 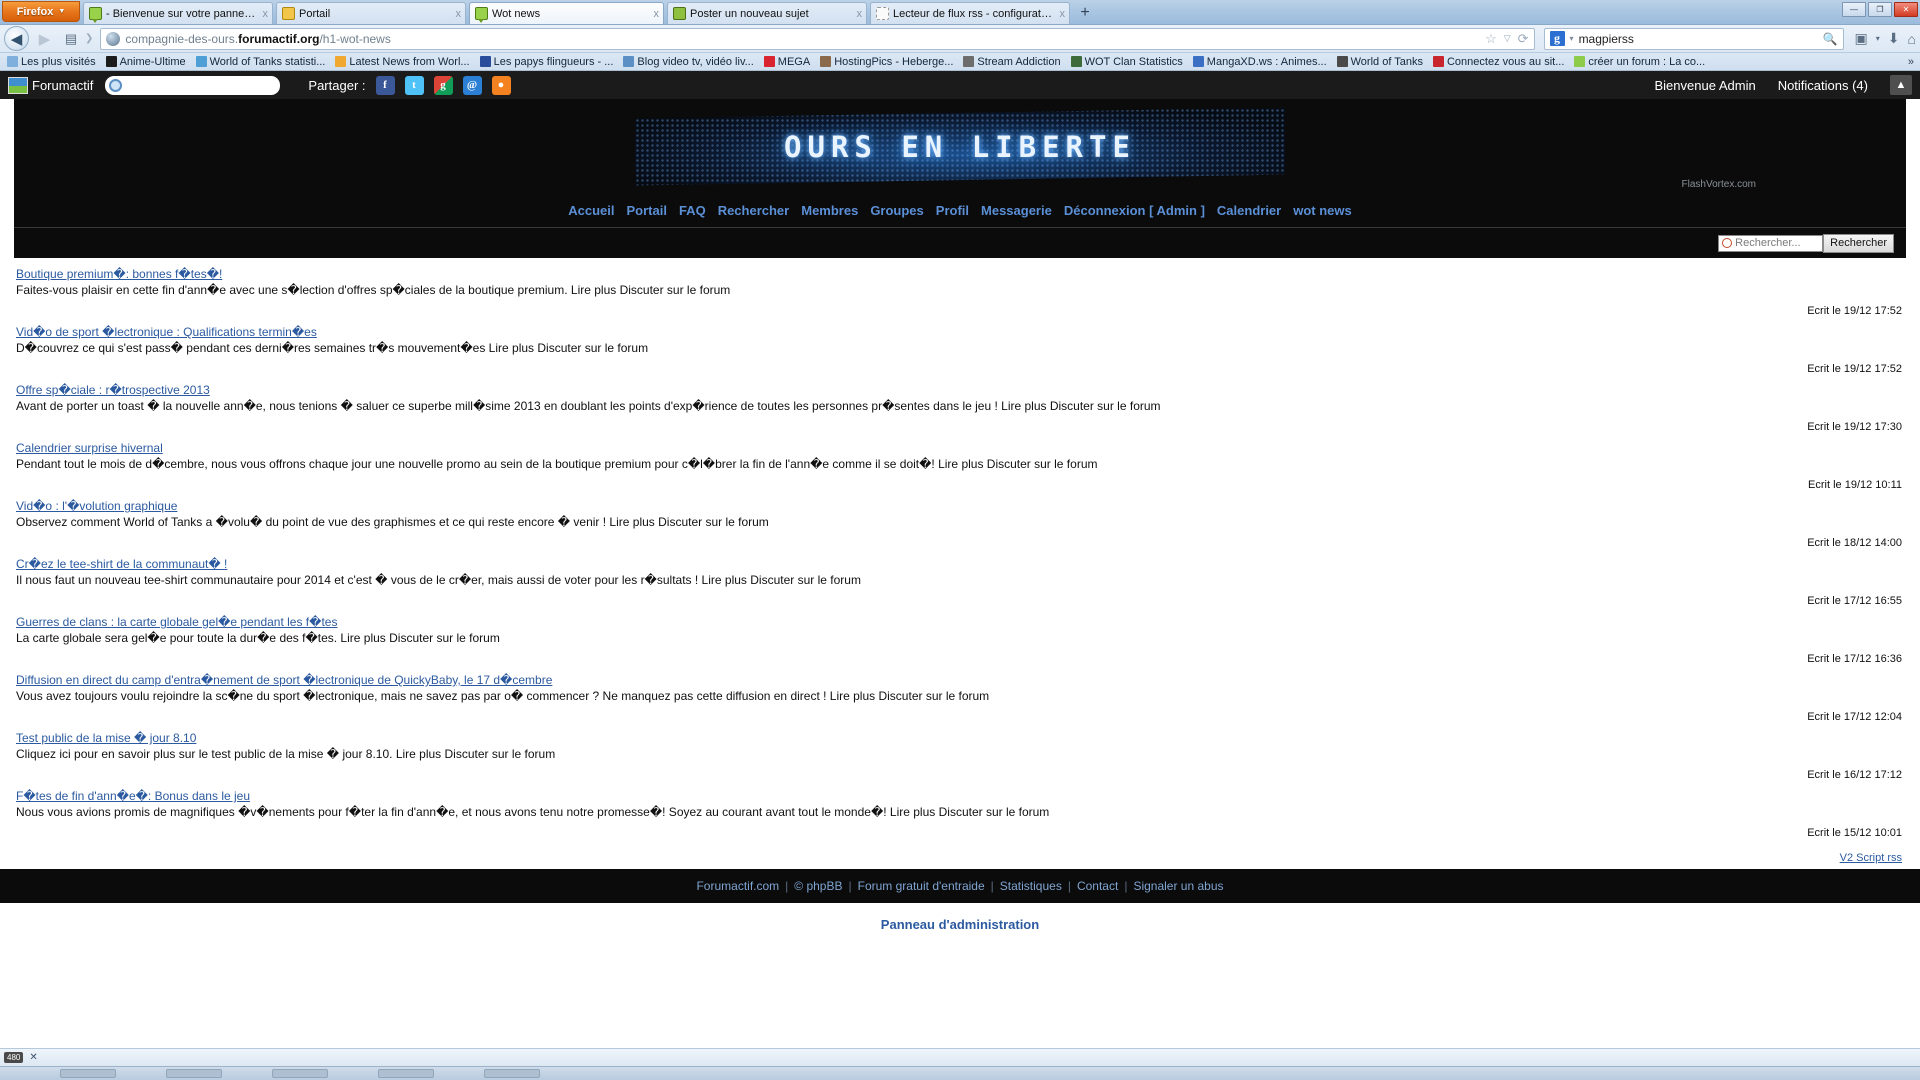 What do you see at coordinates (960, 273) in the screenshot?
I see `news-title-link: Boutique premium�: bonnes f�tes�!` at bounding box center [960, 273].